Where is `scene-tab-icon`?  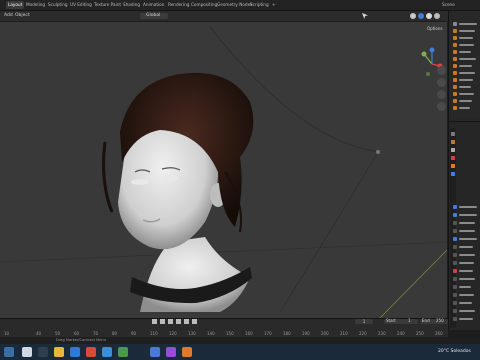 scene-tab-icon is located at coordinates (453, 158).